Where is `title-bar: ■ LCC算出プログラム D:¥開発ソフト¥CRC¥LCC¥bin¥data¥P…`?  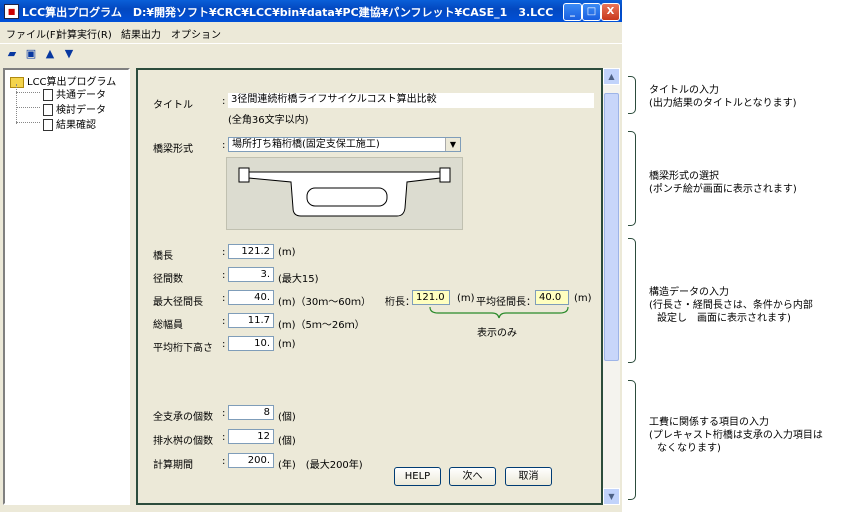 title-bar: ■ LCC算出プログラム D:¥開発ソフト¥CRC¥LCC¥bin¥data¥P… is located at coordinates (311, 11).